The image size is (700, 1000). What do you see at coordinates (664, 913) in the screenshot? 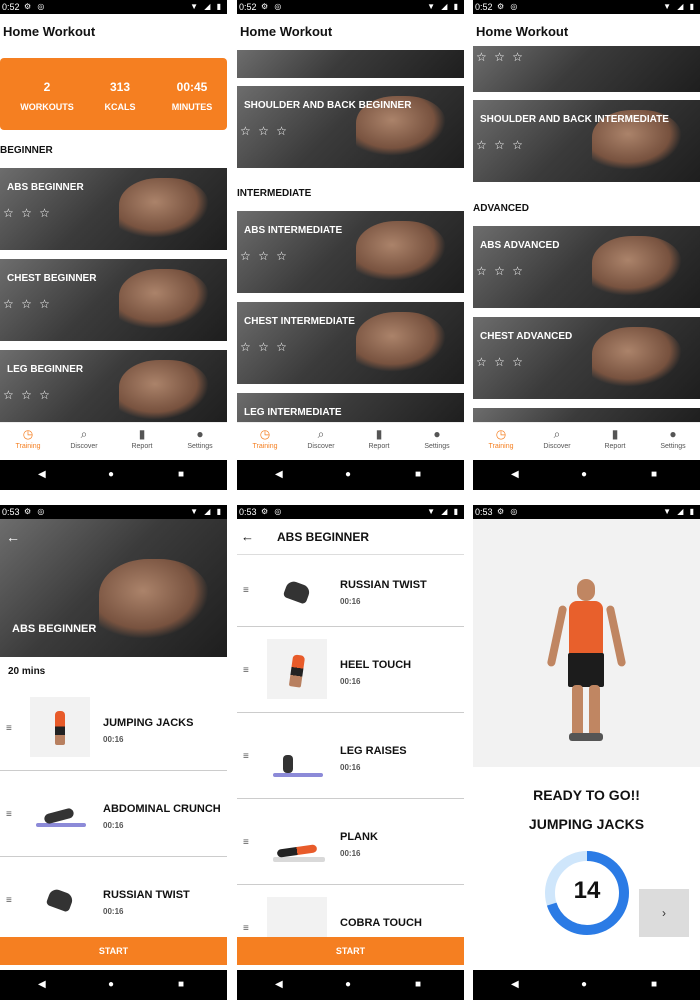
I see `next-button: ›` at bounding box center [664, 913].